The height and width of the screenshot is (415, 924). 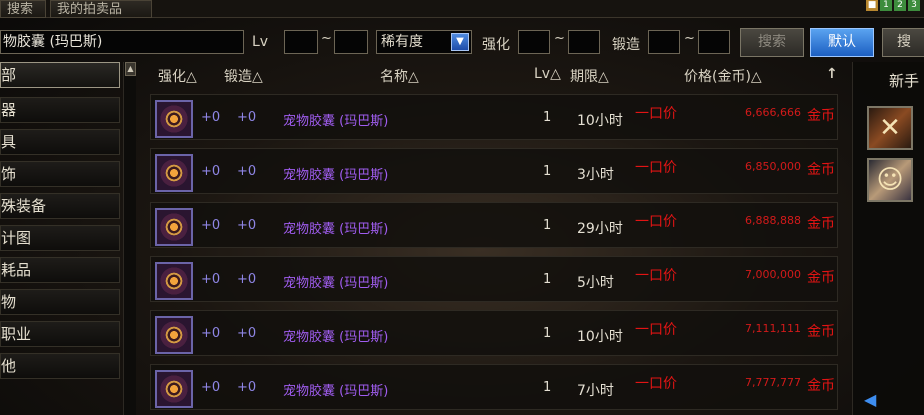 I want to click on left-arrow-icon: ◀, so click(x=873, y=400).